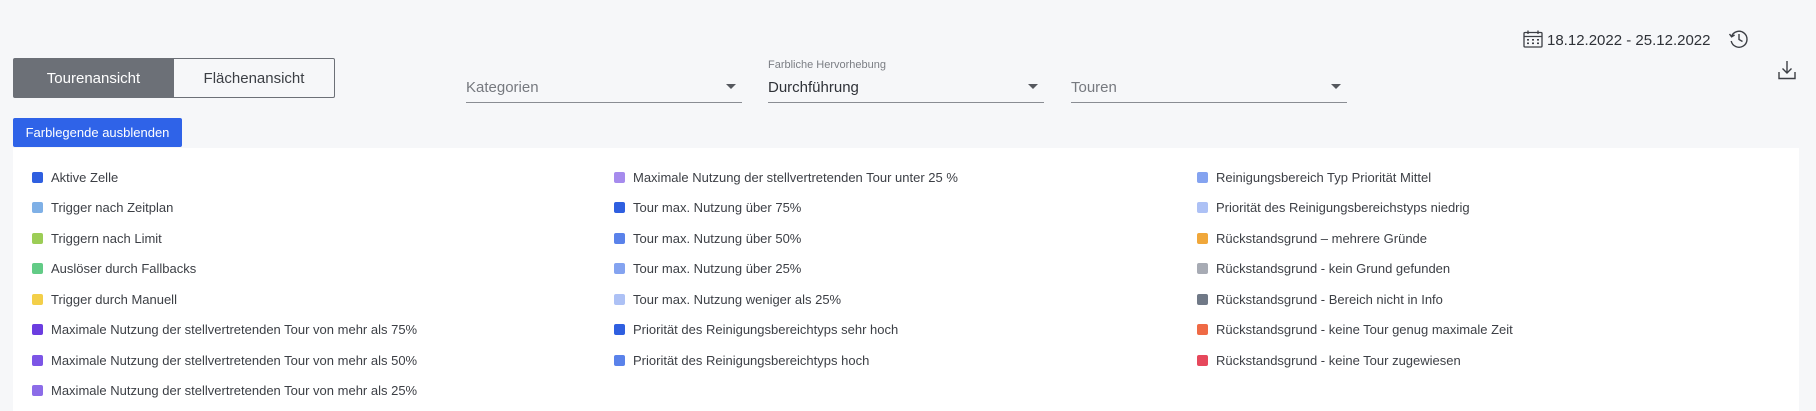 The height and width of the screenshot is (411, 1816). I want to click on legend-item-label: Tour max. Nutzung über 75%, so click(717, 208).